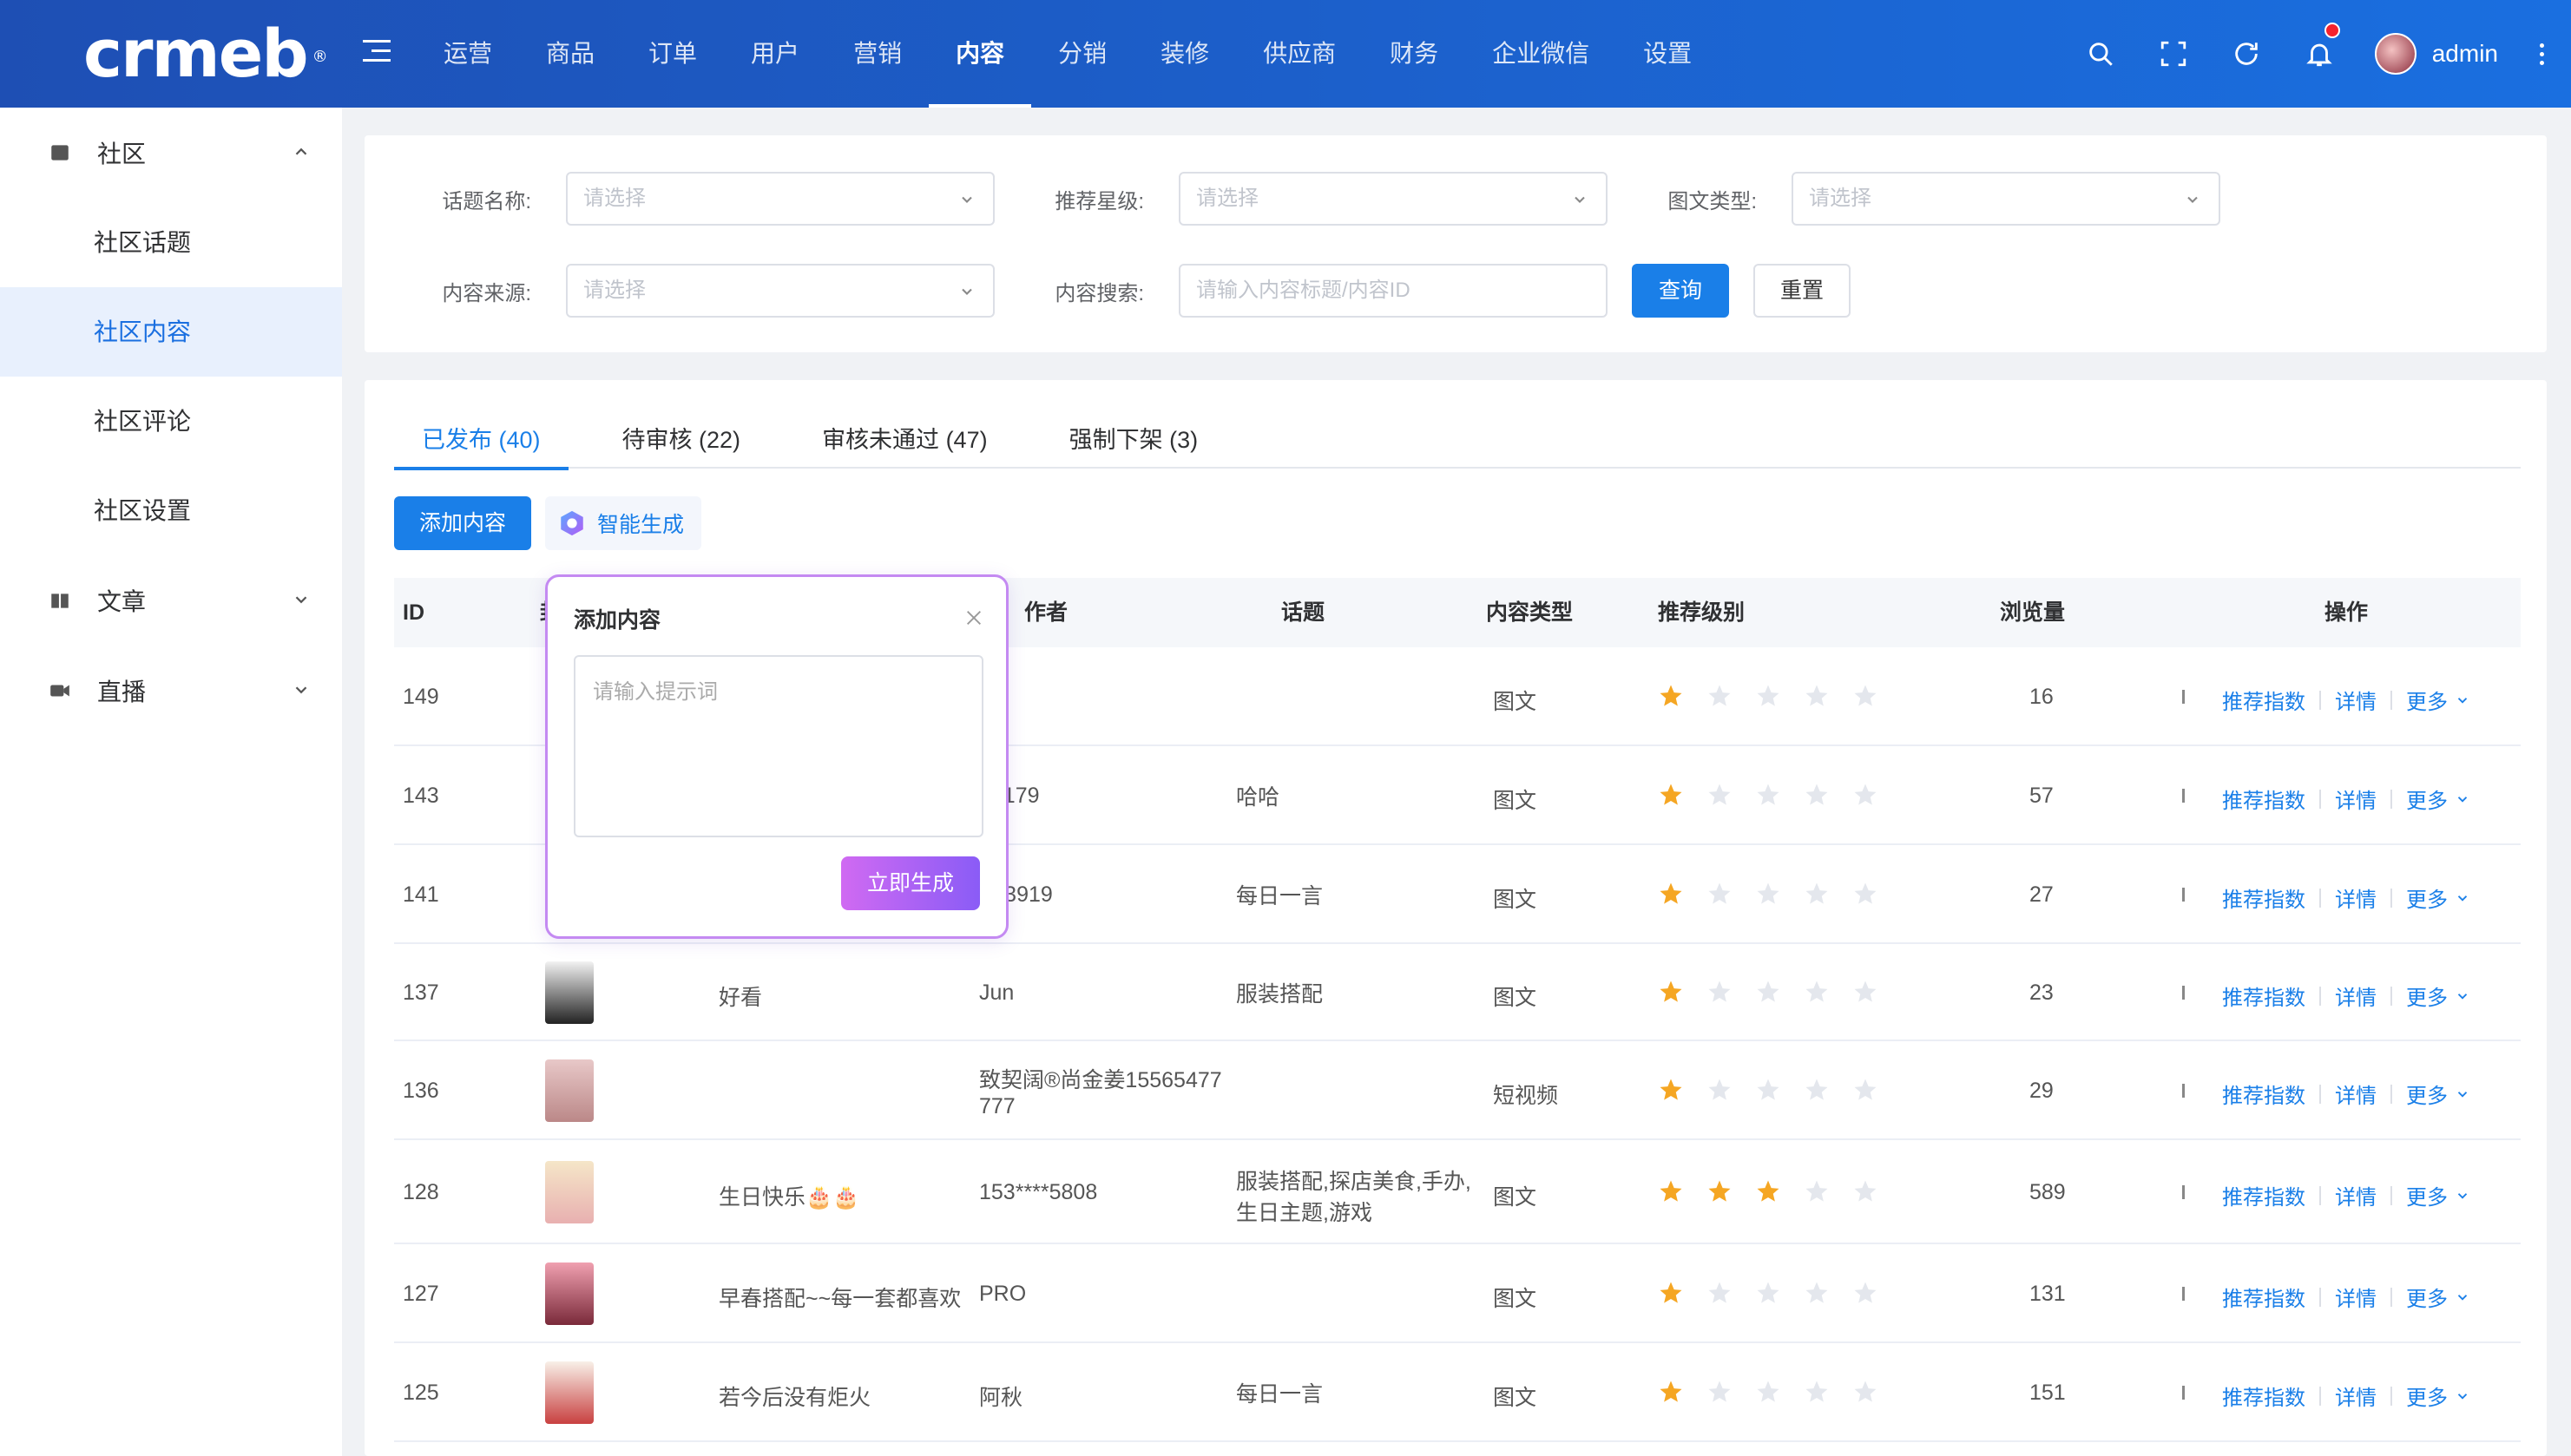  What do you see at coordinates (673, 54) in the screenshot?
I see `nav-item-orders: 订单` at bounding box center [673, 54].